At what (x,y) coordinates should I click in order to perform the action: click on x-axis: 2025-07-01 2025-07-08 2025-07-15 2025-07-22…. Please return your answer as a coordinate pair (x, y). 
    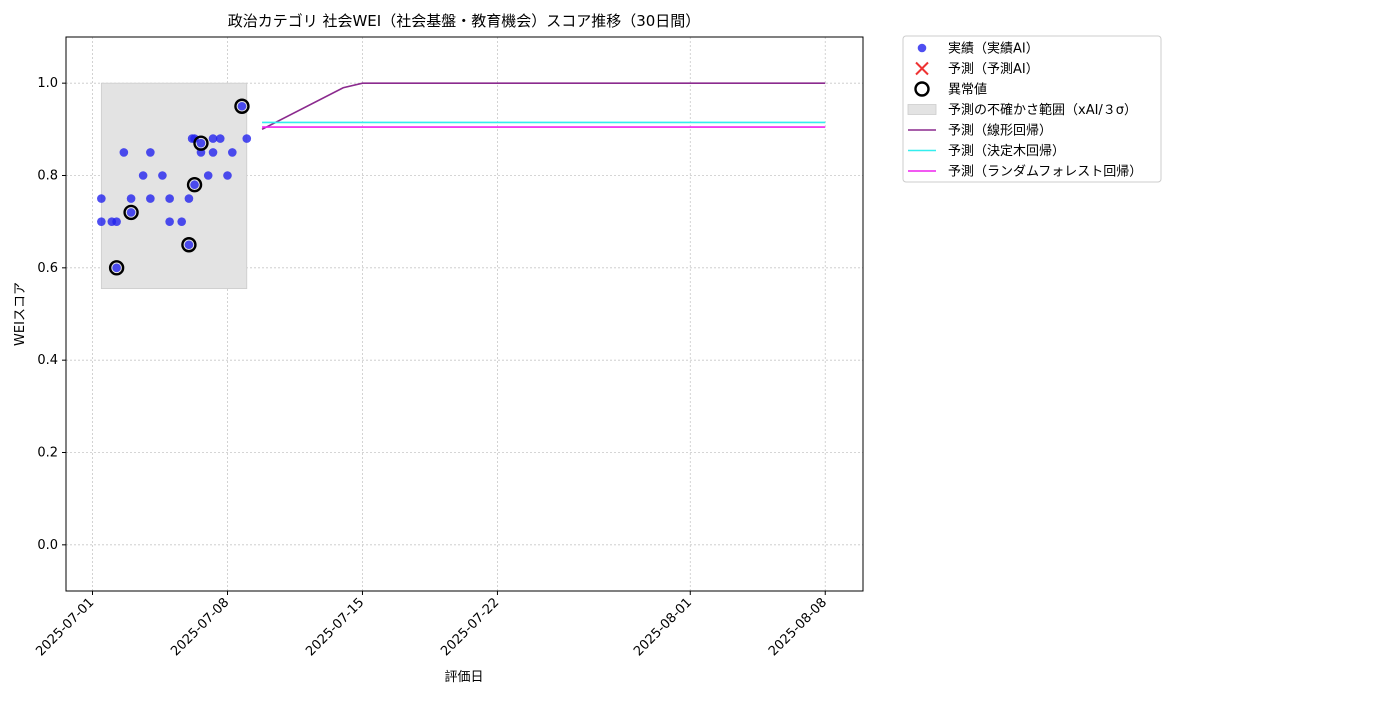
    Looking at the image, I should click on (431, 625).